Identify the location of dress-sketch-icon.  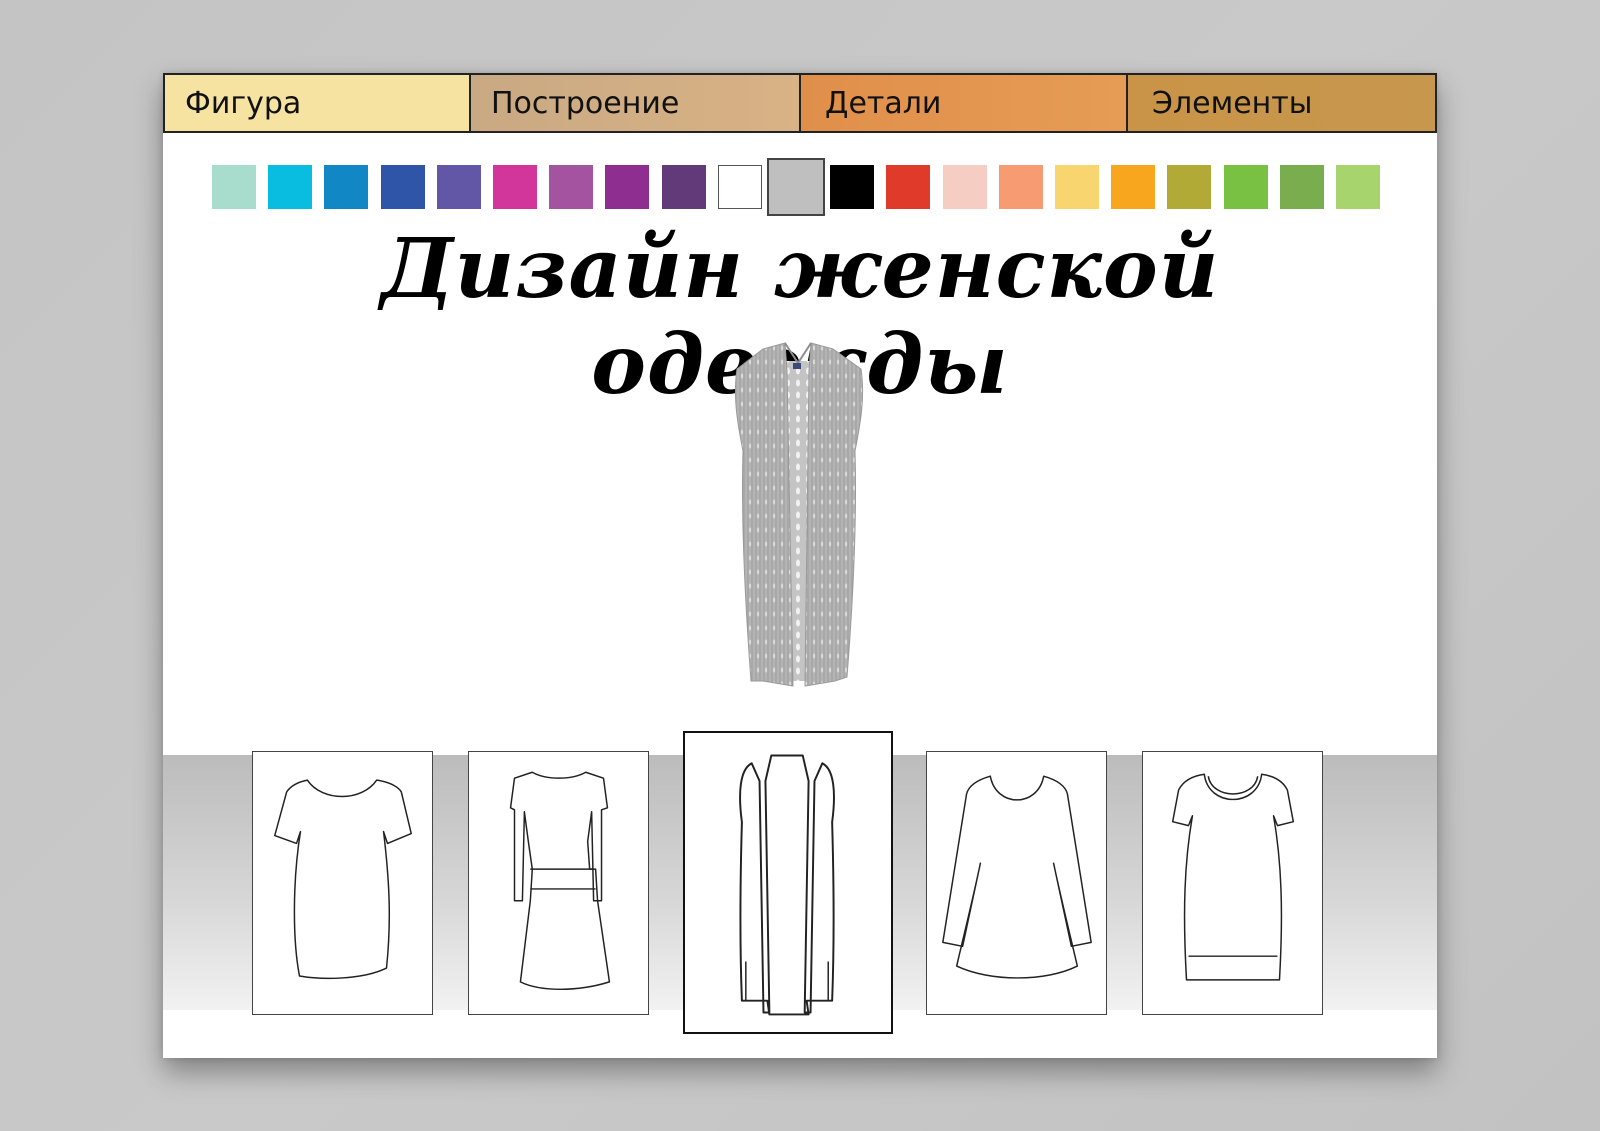
(343, 879).